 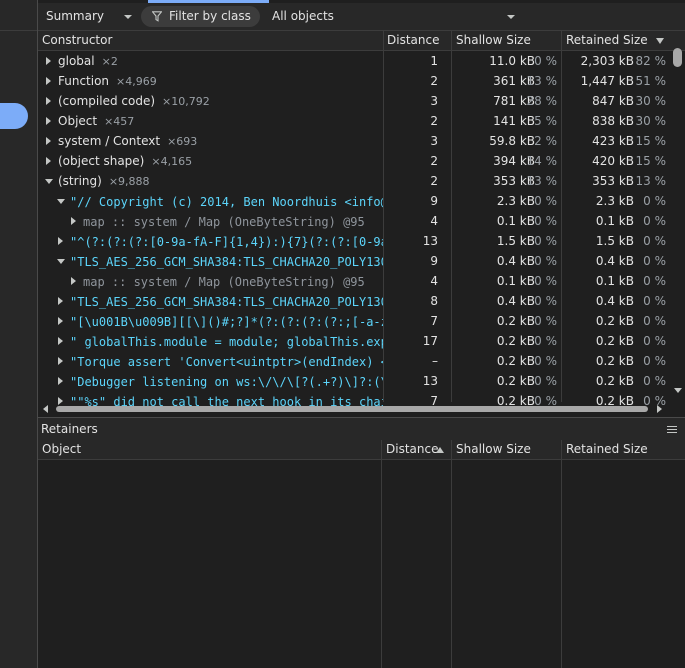 What do you see at coordinates (660, 41) in the screenshot?
I see `sort-descending-icon` at bounding box center [660, 41].